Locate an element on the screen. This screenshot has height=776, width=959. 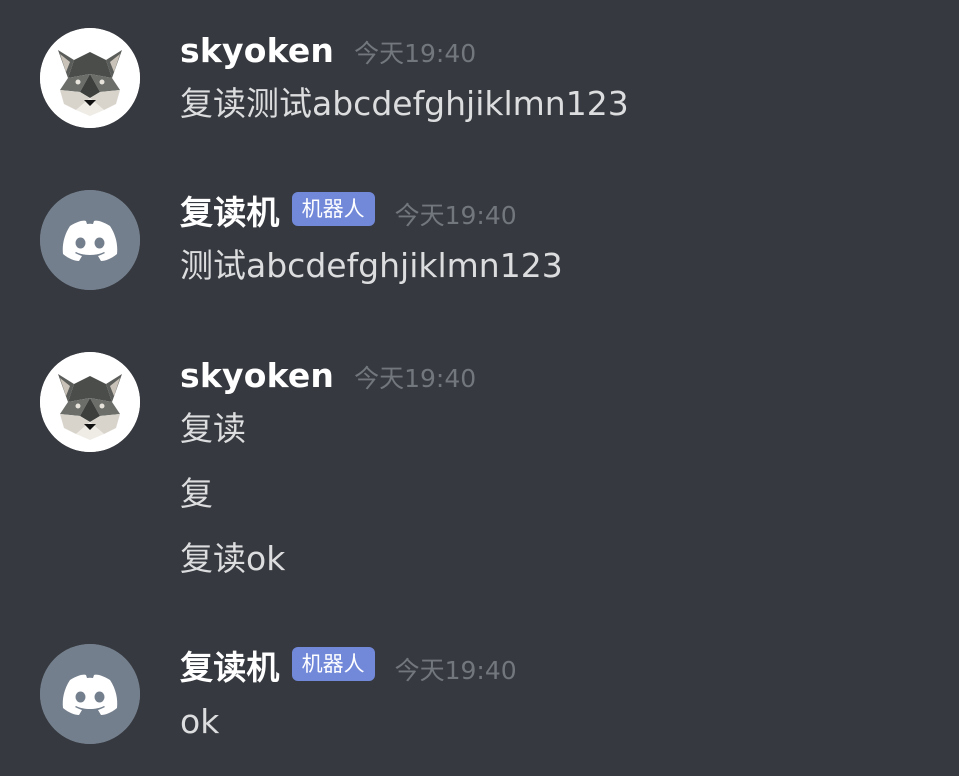
message-text: 复 is located at coordinates (196, 493).